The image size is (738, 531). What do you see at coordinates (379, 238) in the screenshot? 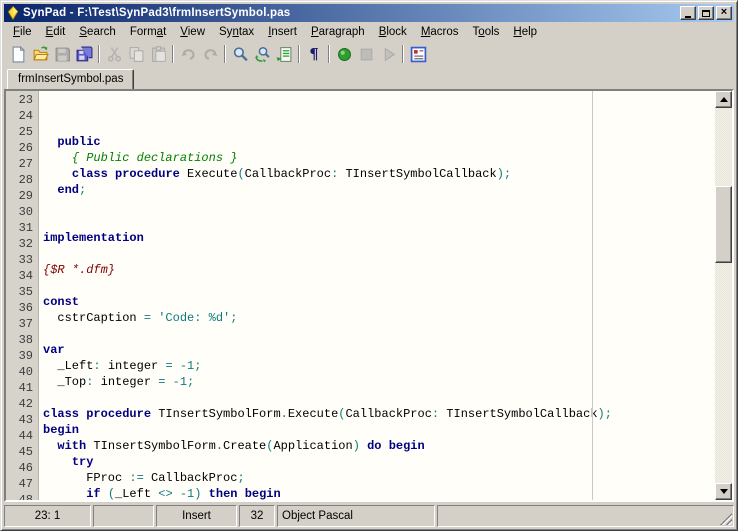
I see `code-line-29: implementation` at bounding box center [379, 238].